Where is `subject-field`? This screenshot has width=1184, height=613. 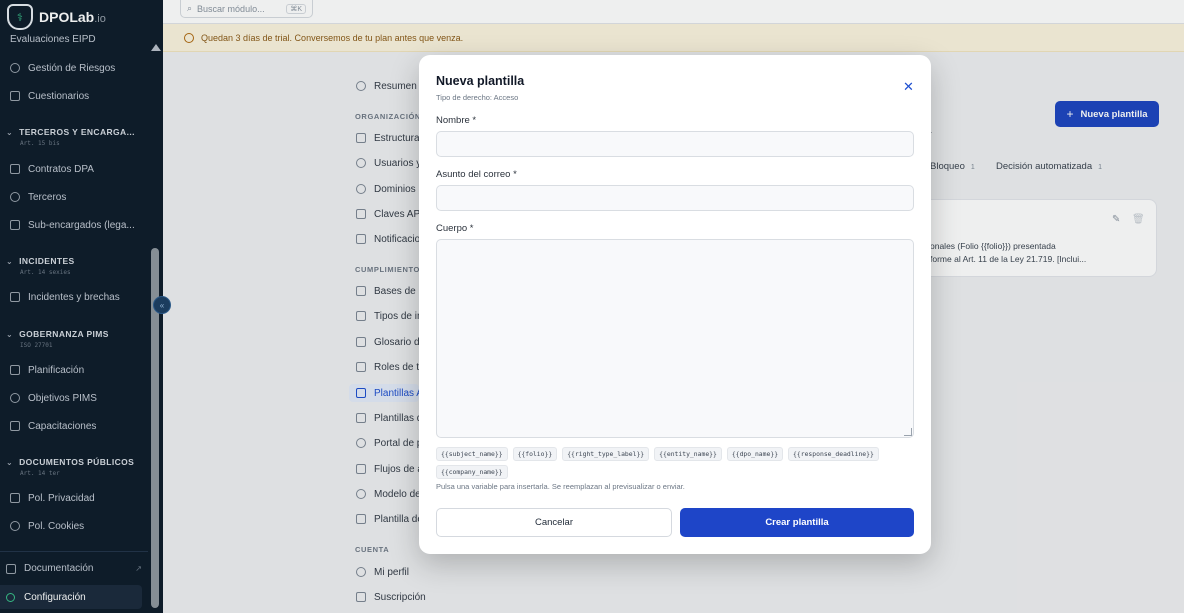
subject-field is located at coordinates (675, 198).